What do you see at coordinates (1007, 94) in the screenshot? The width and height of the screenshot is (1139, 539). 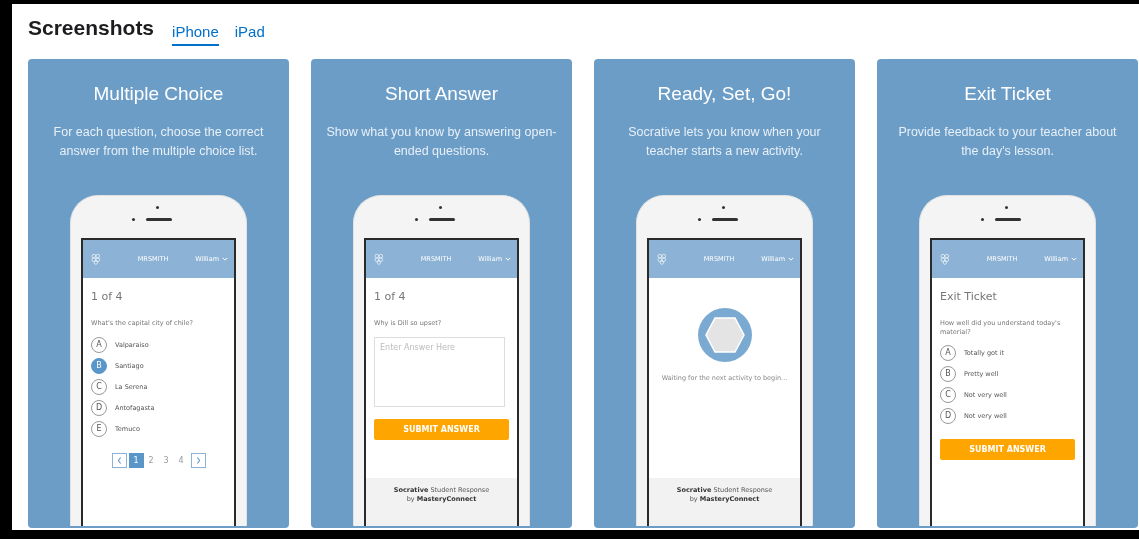 I see `card-title: Exit Ticket` at bounding box center [1007, 94].